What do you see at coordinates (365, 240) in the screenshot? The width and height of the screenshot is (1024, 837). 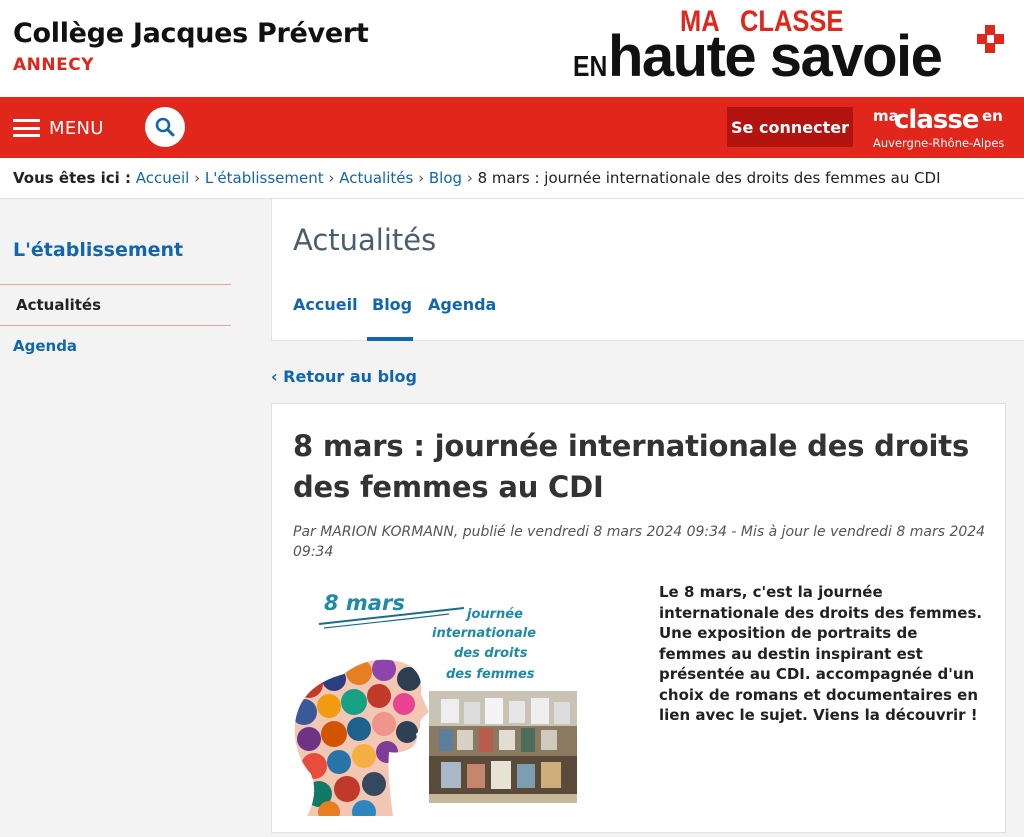 I see `section-title: Actualités` at bounding box center [365, 240].